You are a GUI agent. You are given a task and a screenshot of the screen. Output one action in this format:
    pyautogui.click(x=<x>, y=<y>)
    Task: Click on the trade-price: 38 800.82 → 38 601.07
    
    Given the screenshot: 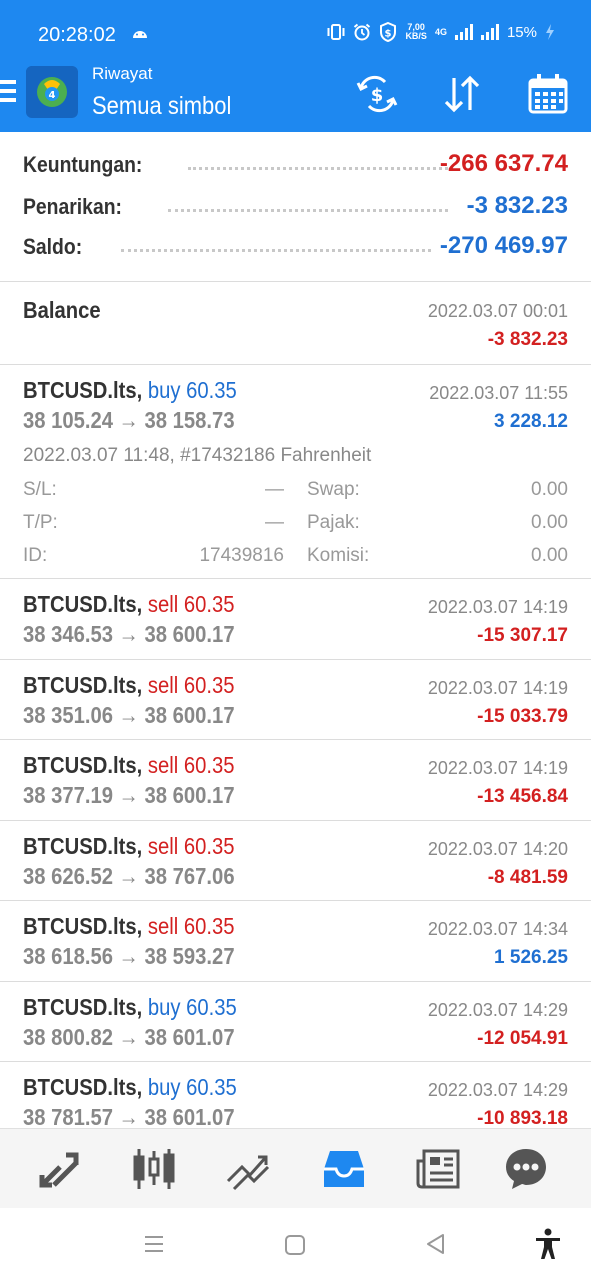 What is the action you would take?
    pyautogui.click(x=129, y=1036)
    